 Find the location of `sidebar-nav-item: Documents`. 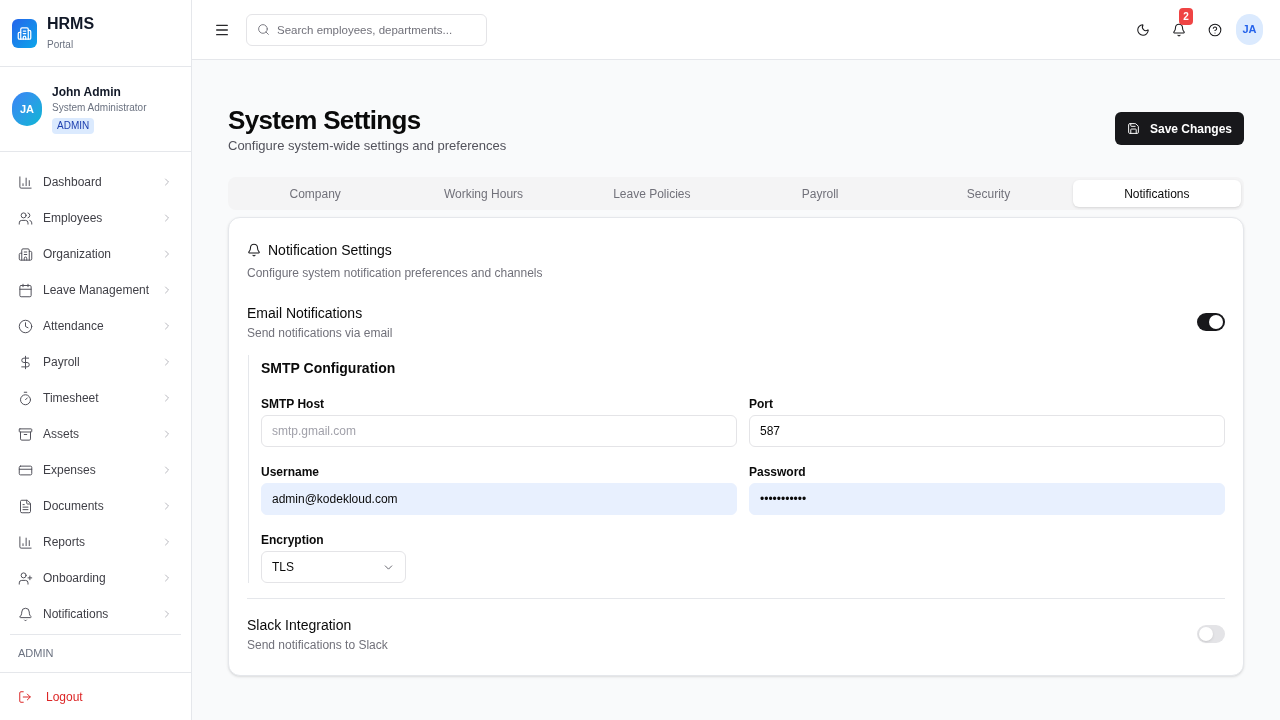

sidebar-nav-item: Documents is located at coordinates (95, 506).